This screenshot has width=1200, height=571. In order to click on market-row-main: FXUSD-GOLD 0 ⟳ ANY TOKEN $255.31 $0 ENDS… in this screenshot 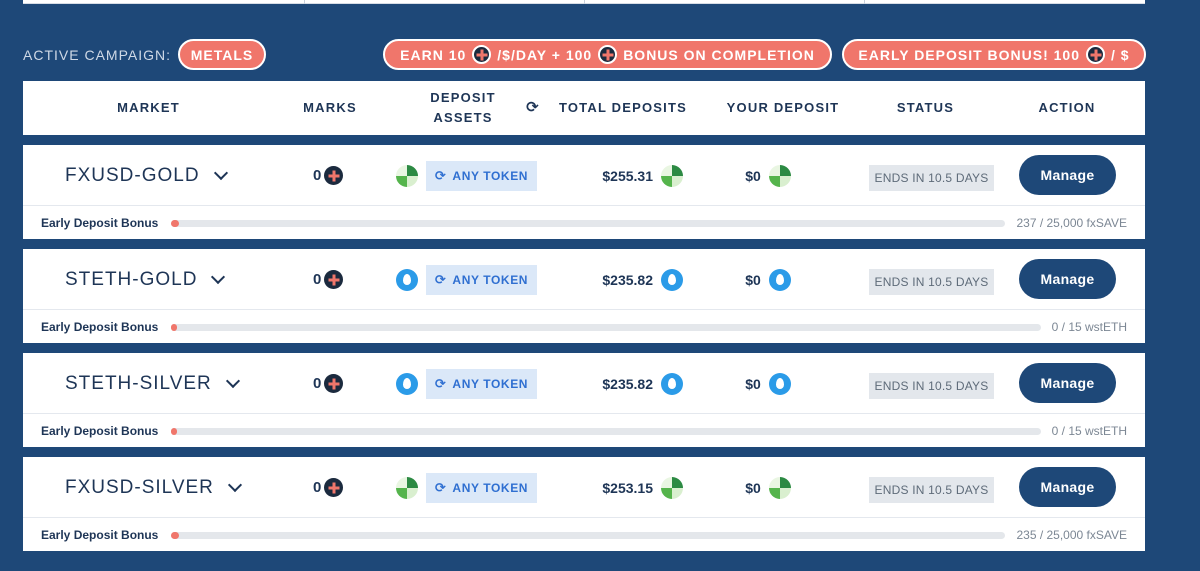, I will do `click(584, 175)`.